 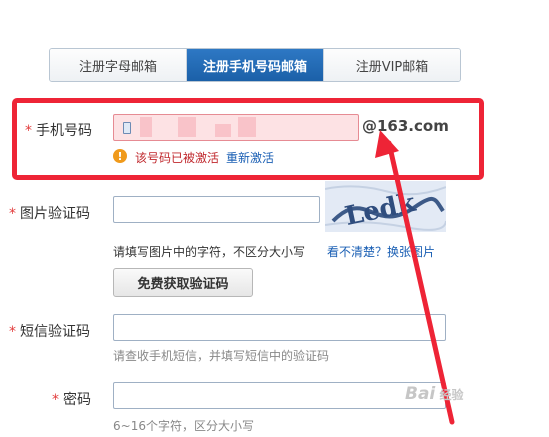 What do you see at coordinates (279, 327) in the screenshot?
I see `sms-code-input` at bounding box center [279, 327].